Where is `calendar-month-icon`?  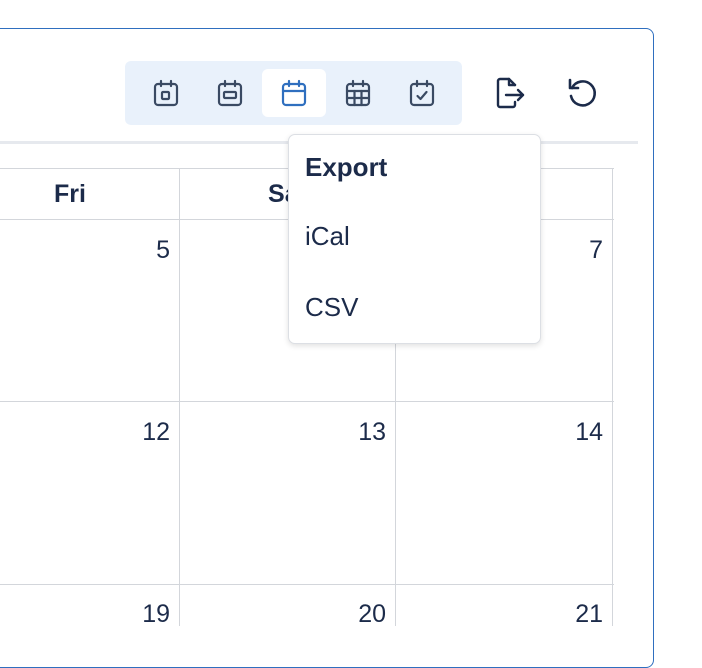 calendar-month-icon is located at coordinates (294, 93).